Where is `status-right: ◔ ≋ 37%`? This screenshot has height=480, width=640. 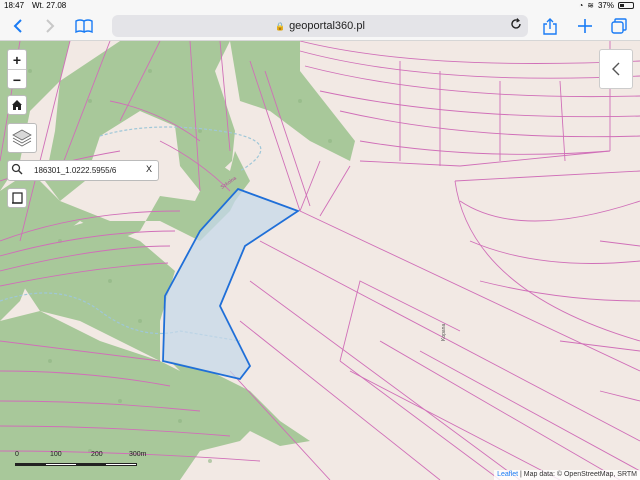 status-right: ◔ ≋ 37% is located at coordinates (606, 5).